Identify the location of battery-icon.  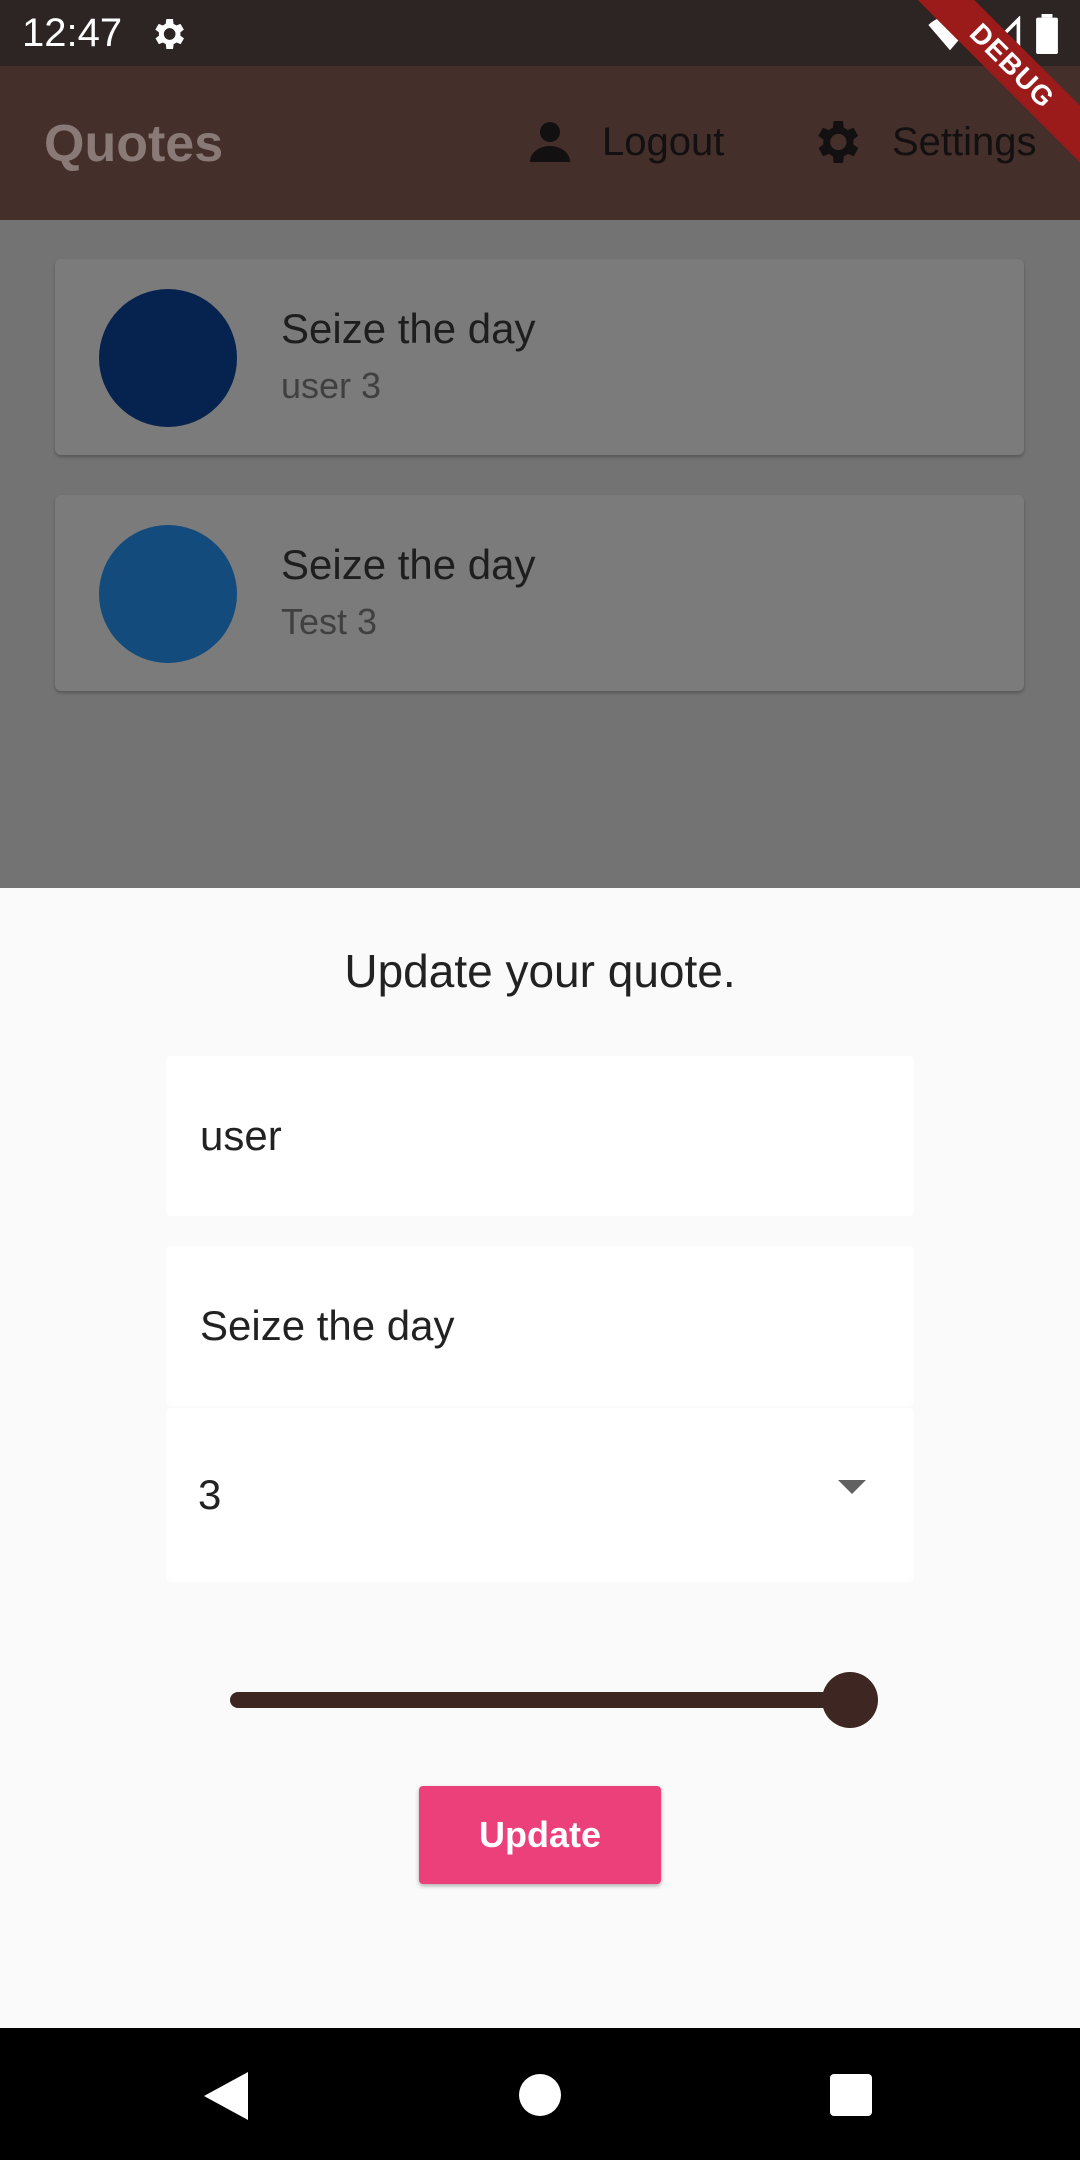
(1047, 34).